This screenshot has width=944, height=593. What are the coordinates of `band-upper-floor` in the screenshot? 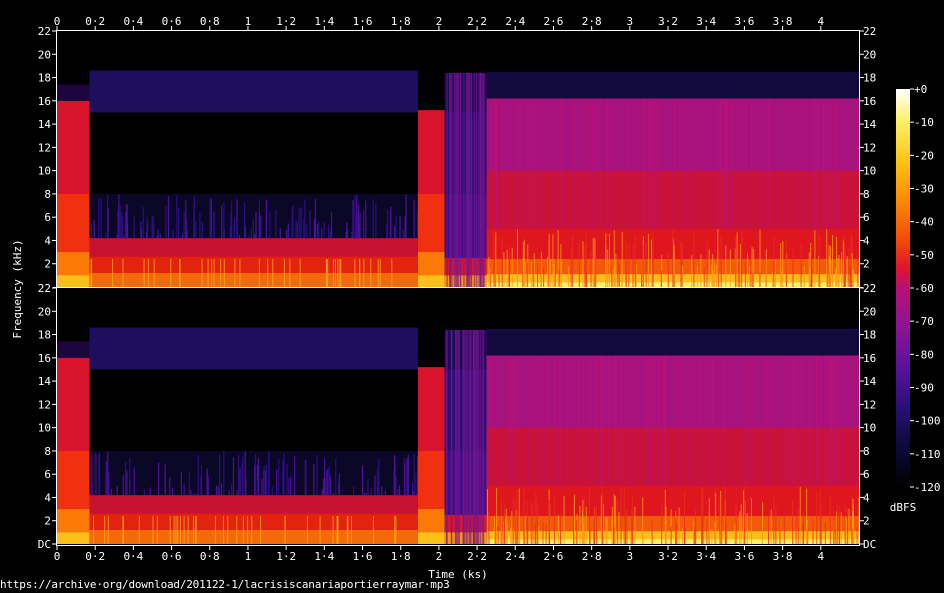 It's located at (253, 473).